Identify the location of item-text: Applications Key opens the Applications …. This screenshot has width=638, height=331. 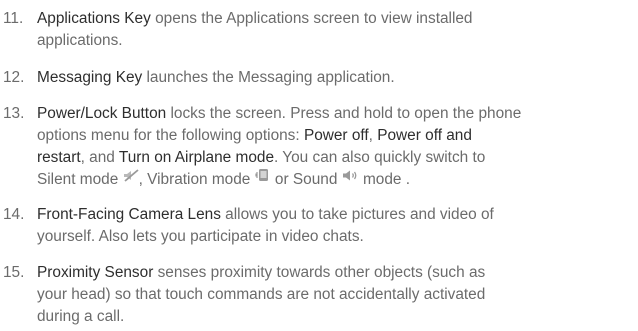
(336, 30).